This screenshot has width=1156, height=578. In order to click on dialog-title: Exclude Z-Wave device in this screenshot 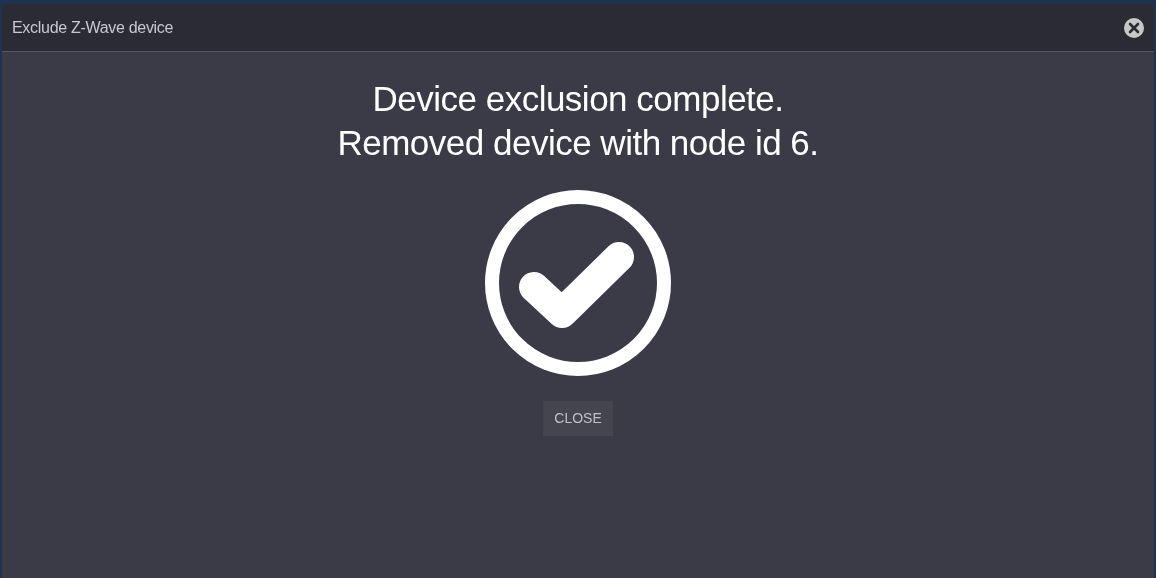, I will do `click(93, 27)`.